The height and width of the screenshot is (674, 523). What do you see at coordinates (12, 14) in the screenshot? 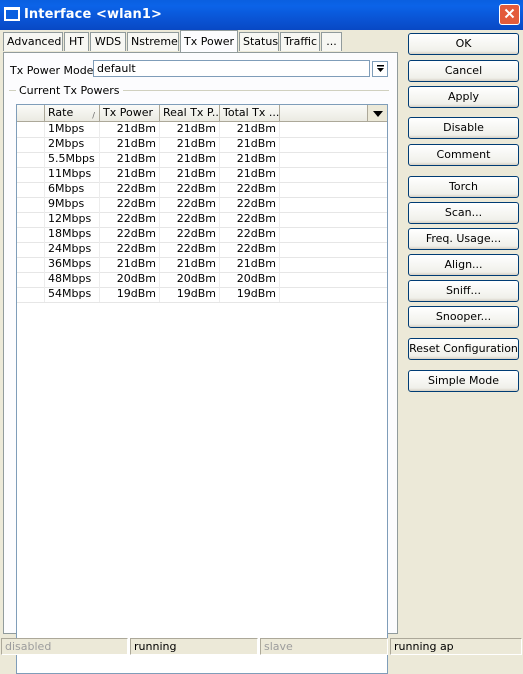
I see `window-icon` at bounding box center [12, 14].